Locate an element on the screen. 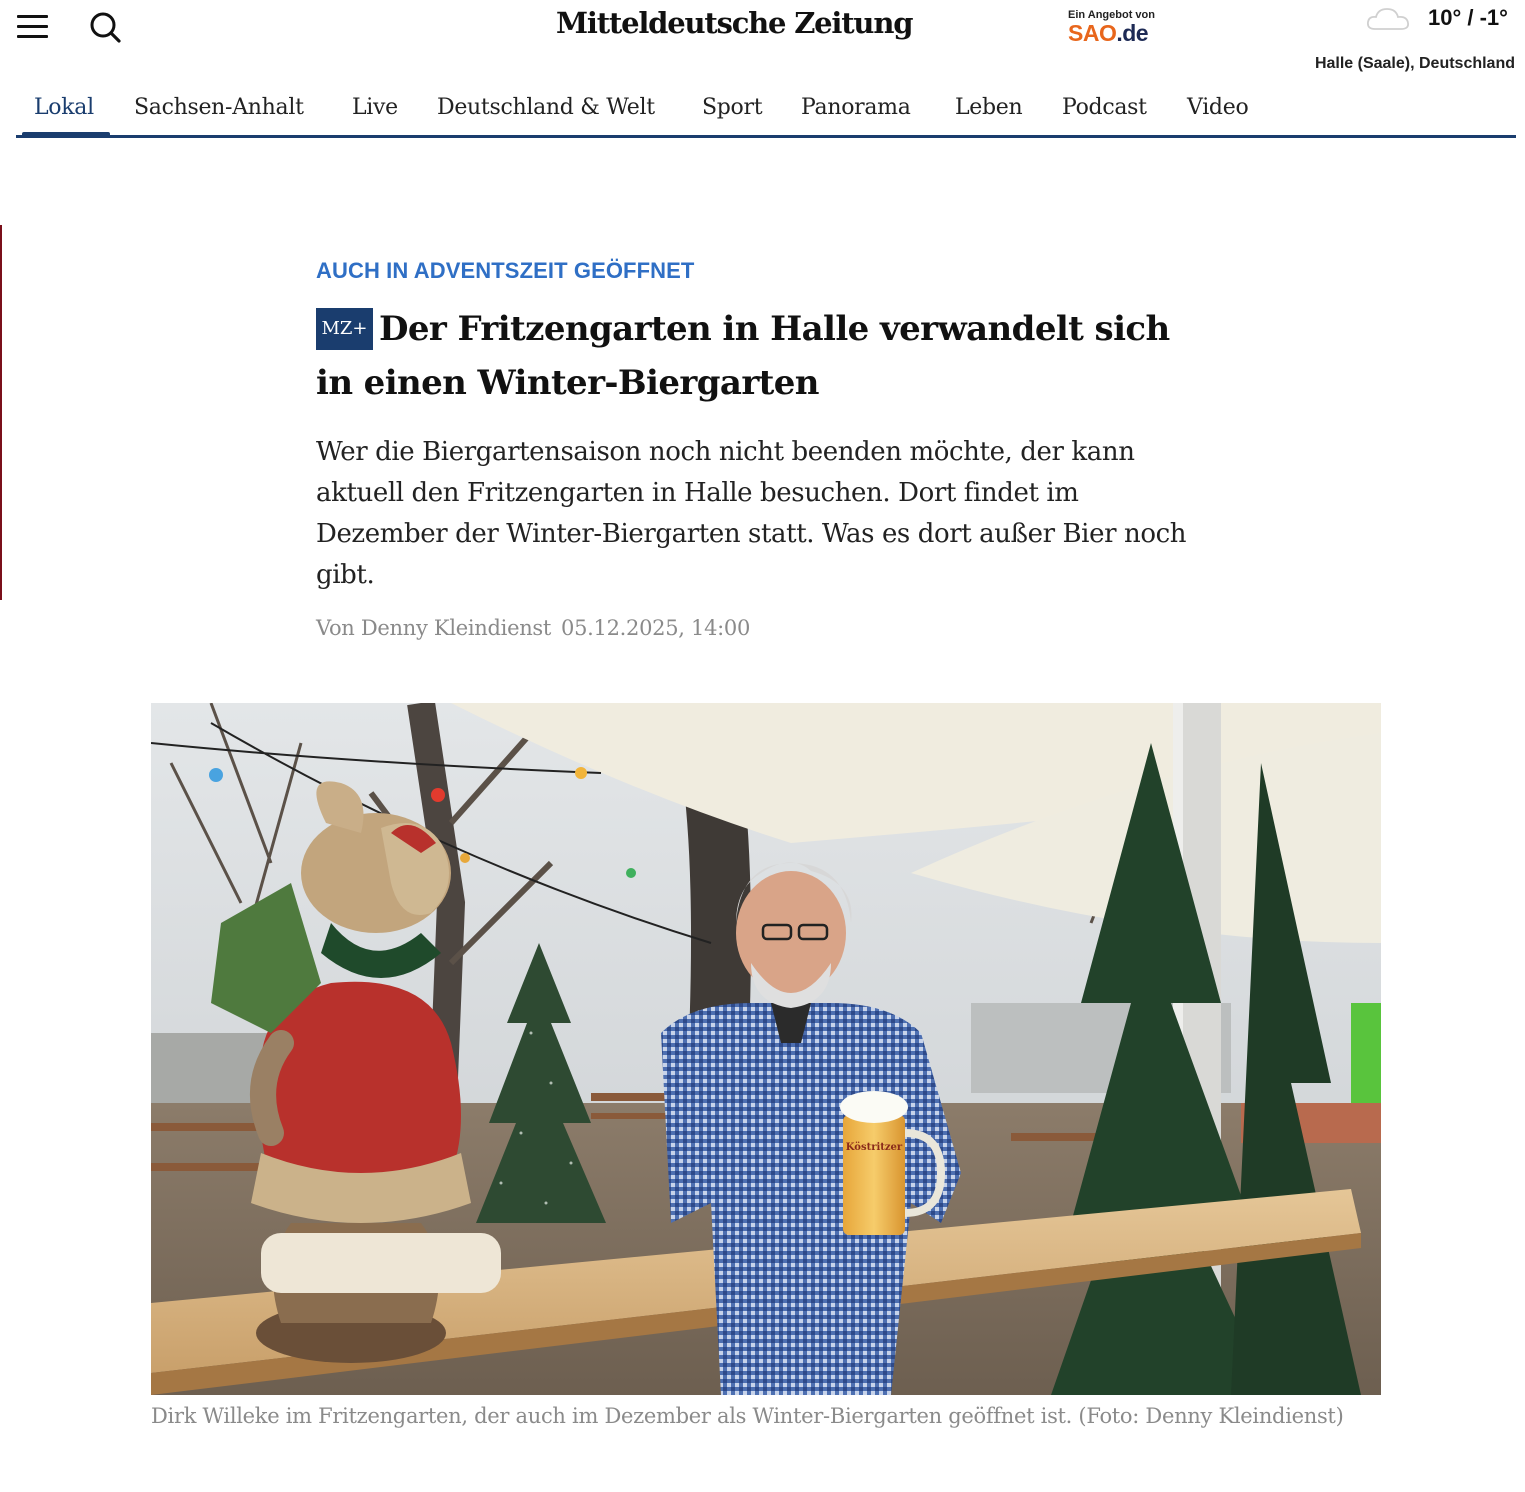 Image resolution: width=1525 pixels, height=1492 pixels. nav-item-leben: Leben is located at coordinates (989, 107).